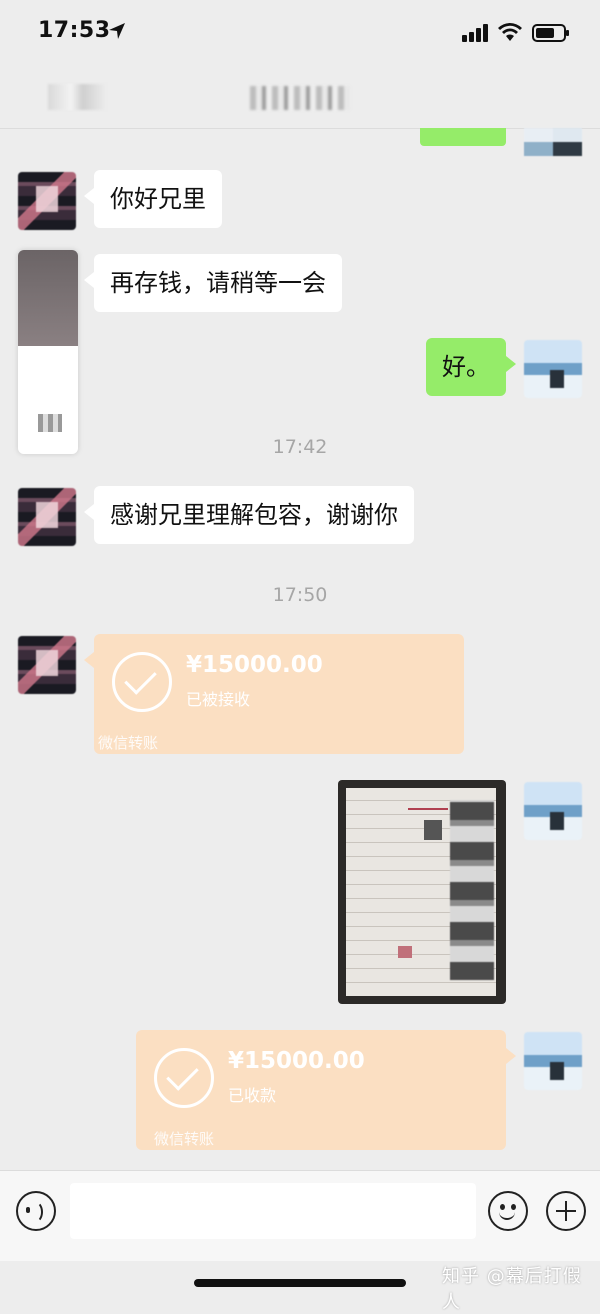 The height and width of the screenshot is (1314, 600). What do you see at coordinates (74, 30) in the screenshot?
I see `status-time: 17:53` at bounding box center [74, 30].